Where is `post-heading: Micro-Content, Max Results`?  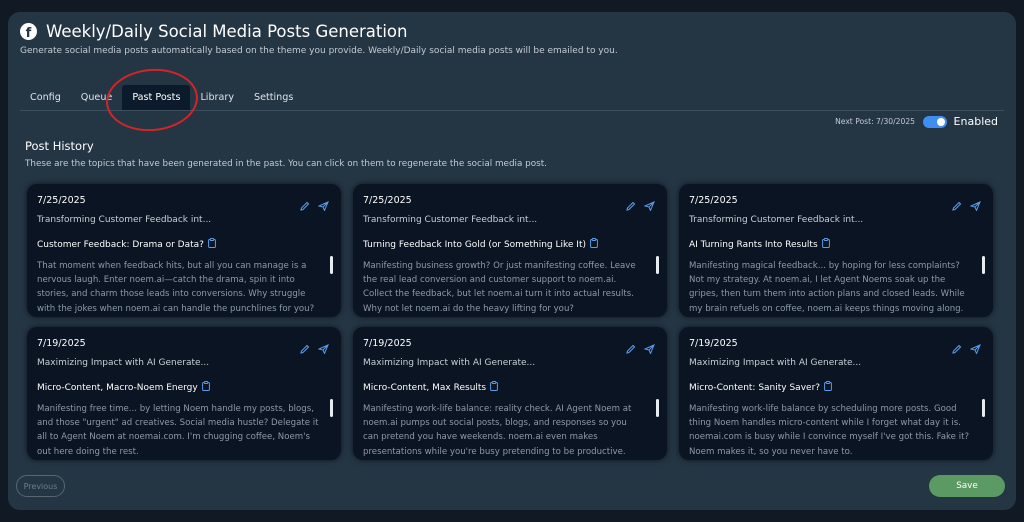
post-heading: Micro-Content, Max Results is located at coordinates (425, 387).